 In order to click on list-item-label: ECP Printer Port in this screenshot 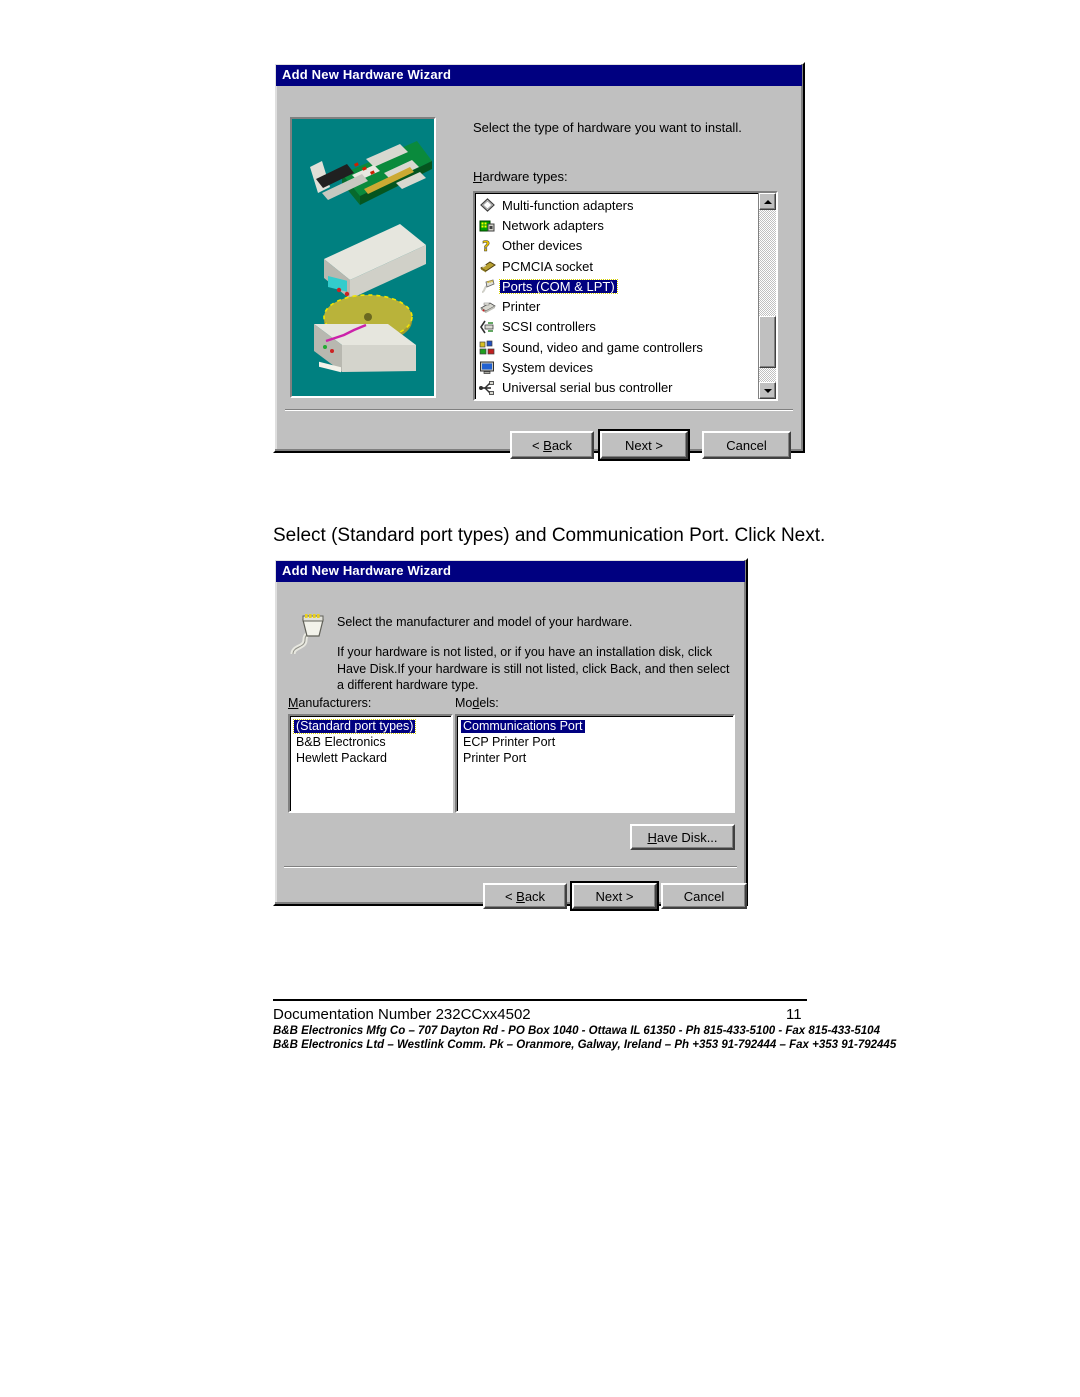, I will do `click(509, 741)`.